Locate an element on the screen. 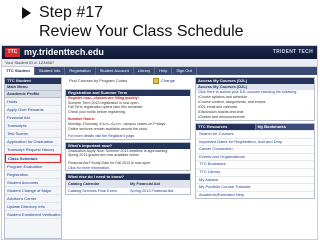 Image resolution: width=320 pixels, height=240 pixels. resource-link: Academic/Extended Help is located at coordinates (255, 194).